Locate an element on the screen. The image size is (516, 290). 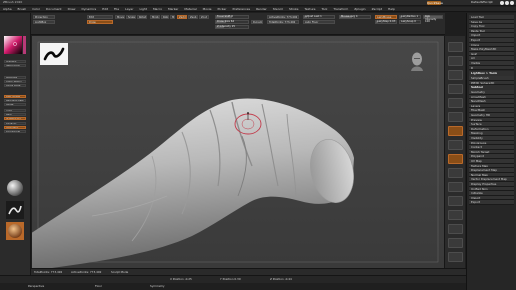
bottom-symmetry: Symmetry is located at coordinates (157, 286).